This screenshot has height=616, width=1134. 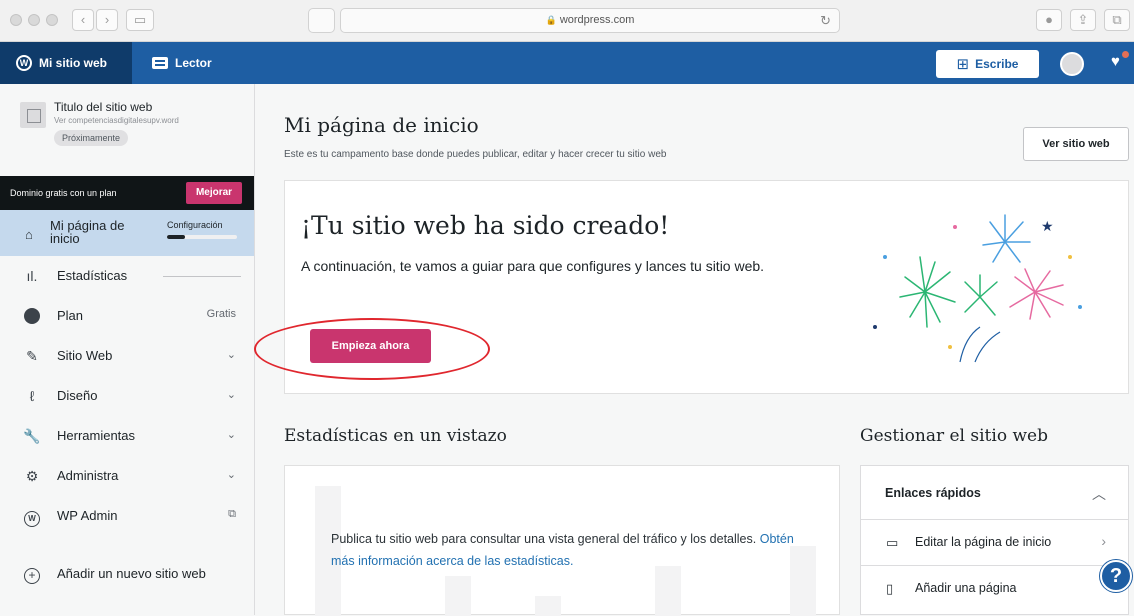 What do you see at coordinates (983, 542) in the screenshot?
I see `quick-link-label: Editar la página de inicio` at bounding box center [983, 542].